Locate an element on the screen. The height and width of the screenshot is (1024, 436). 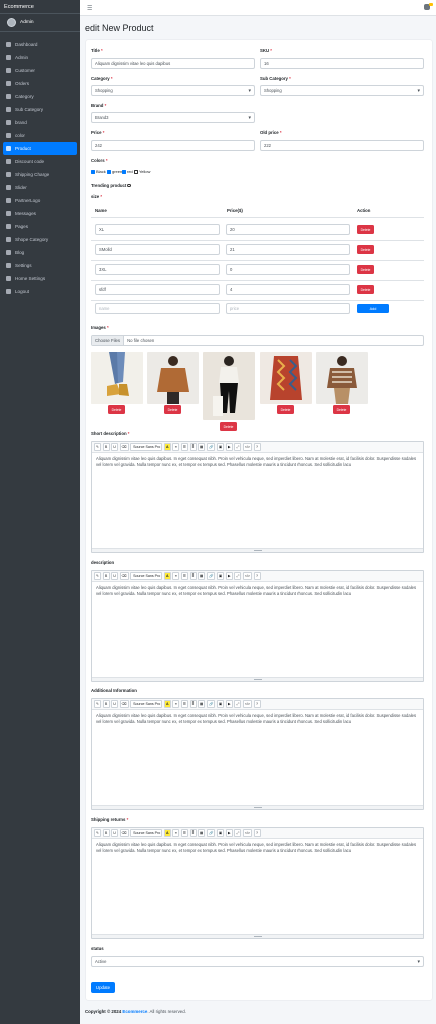
images-file-input: Choose Files No file chosen is located at coordinates (257, 340).